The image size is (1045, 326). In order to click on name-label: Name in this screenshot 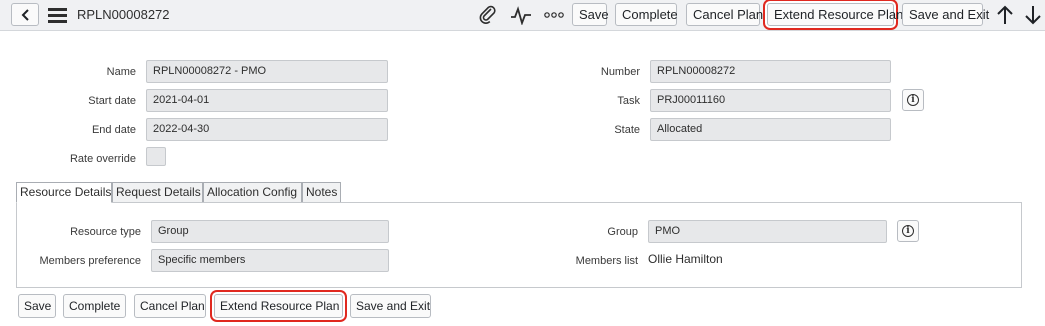, I will do `click(121, 72)`.